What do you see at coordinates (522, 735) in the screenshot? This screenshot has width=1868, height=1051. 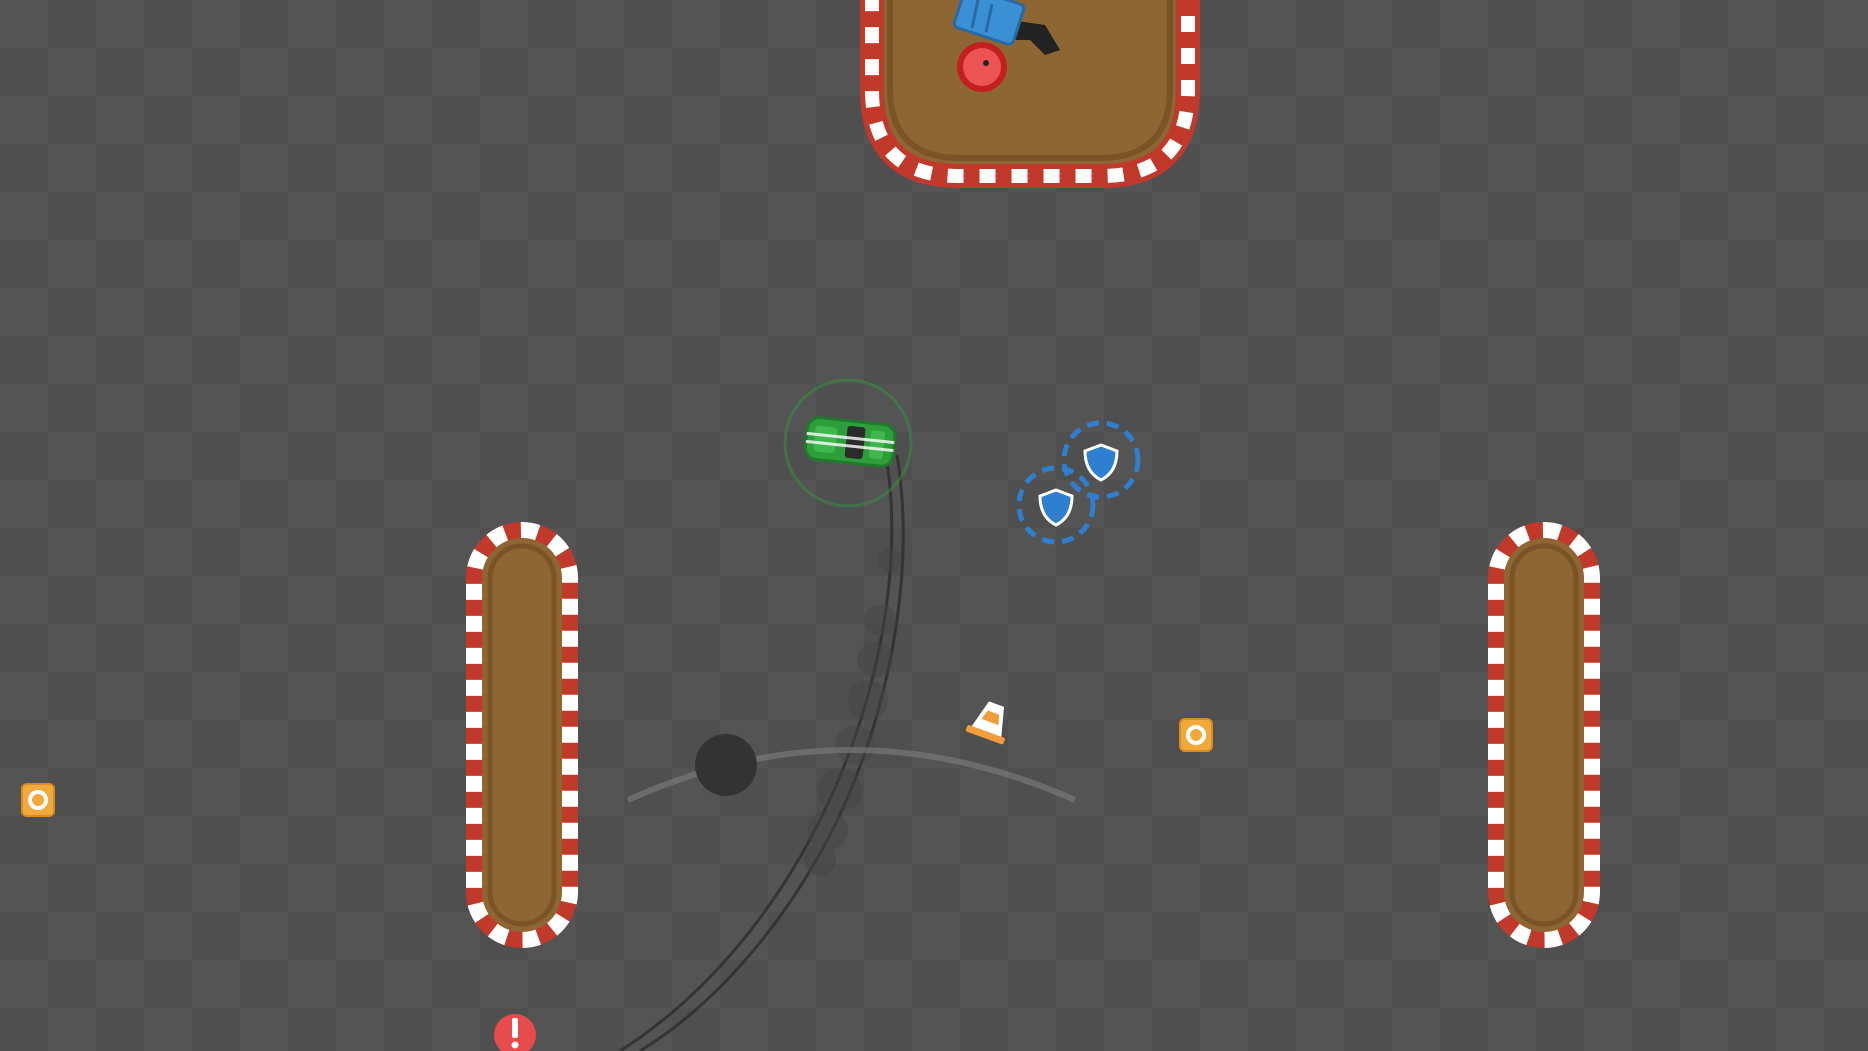 I see `left-dirt-island` at bounding box center [522, 735].